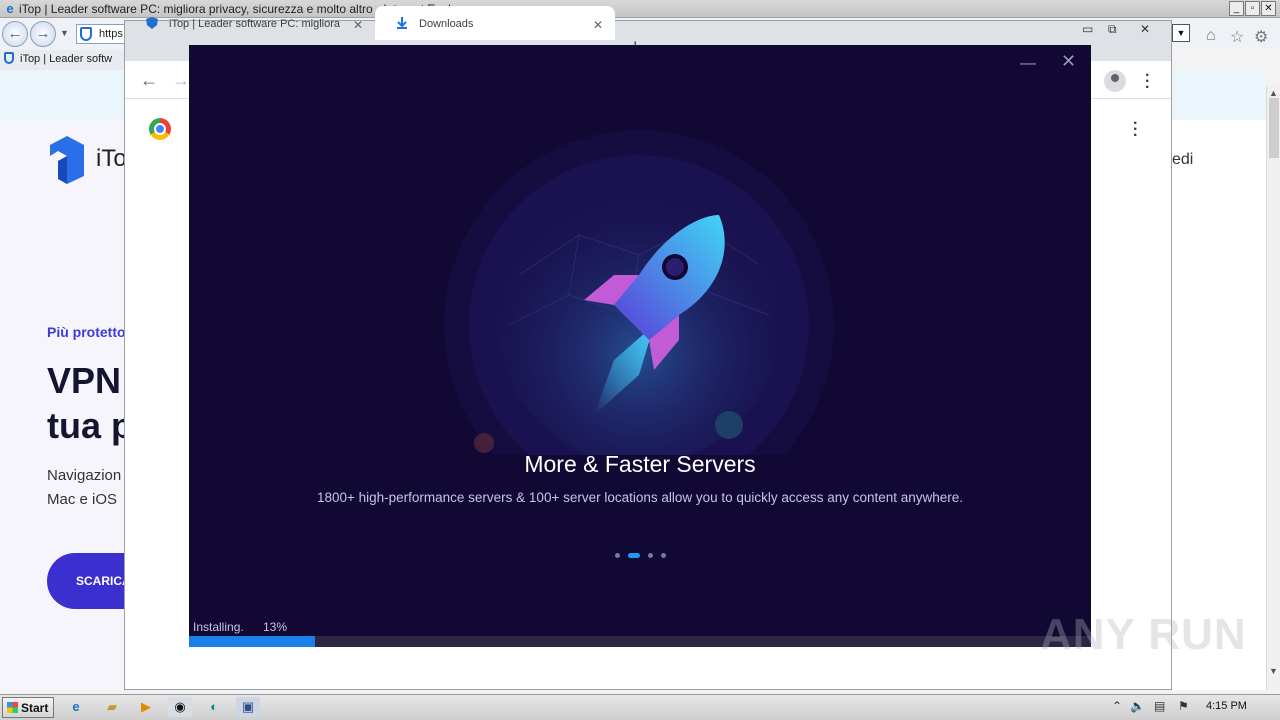 The image size is (1280, 720). Describe the element at coordinates (149, 80) in the screenshot. I see `back-arrow-icon: ←` at that location.